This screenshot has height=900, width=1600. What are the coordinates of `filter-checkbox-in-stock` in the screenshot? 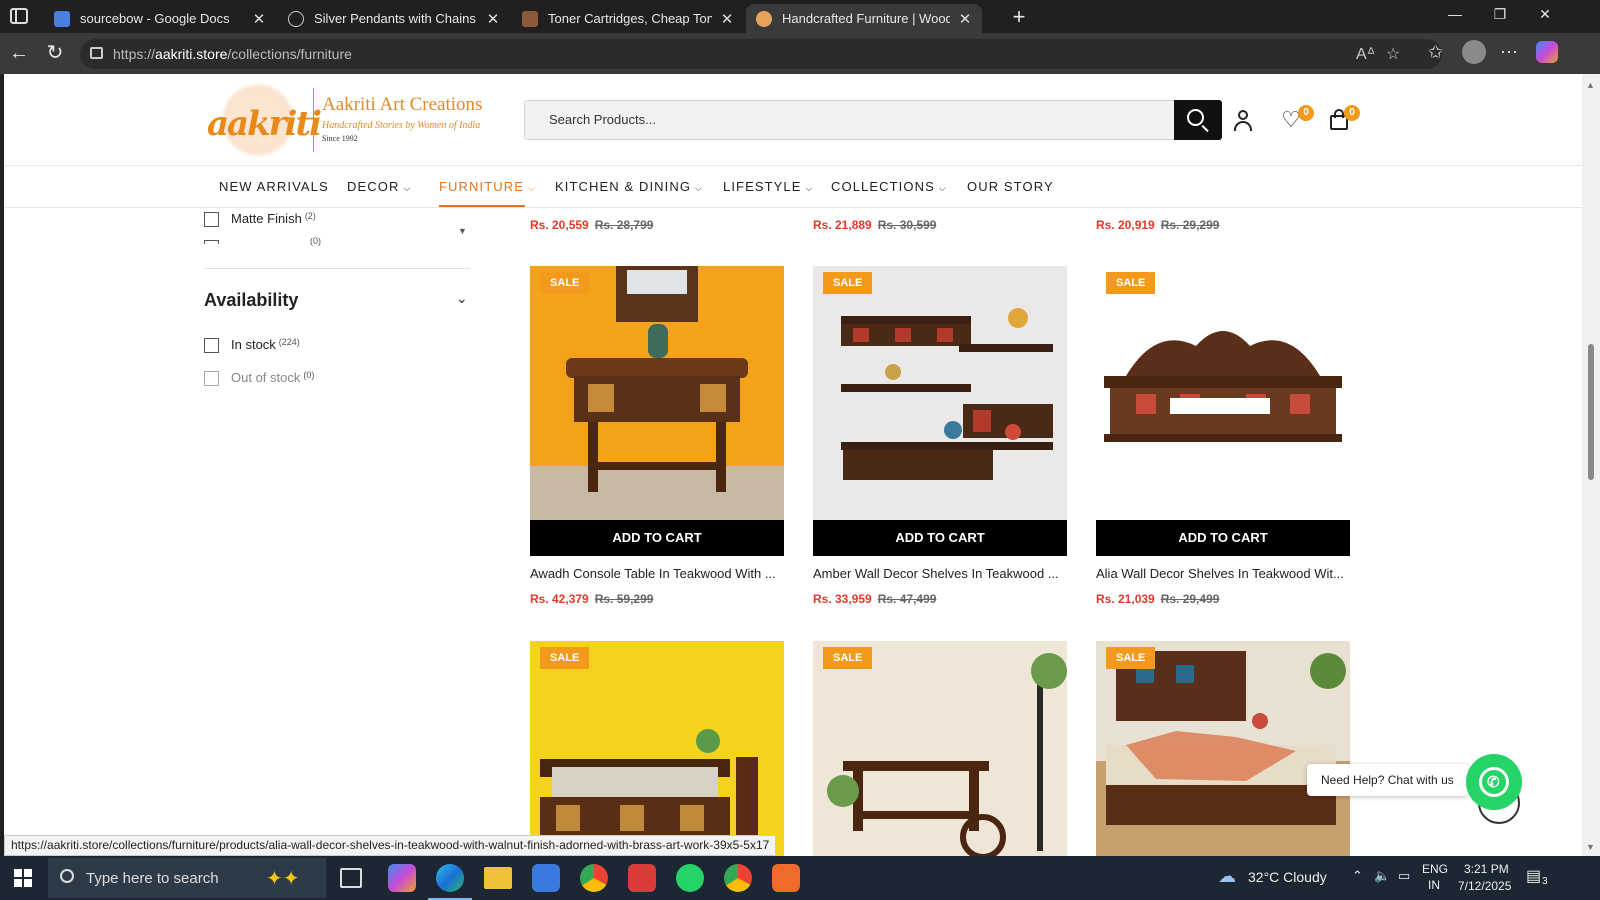 It's located at (211, 345).